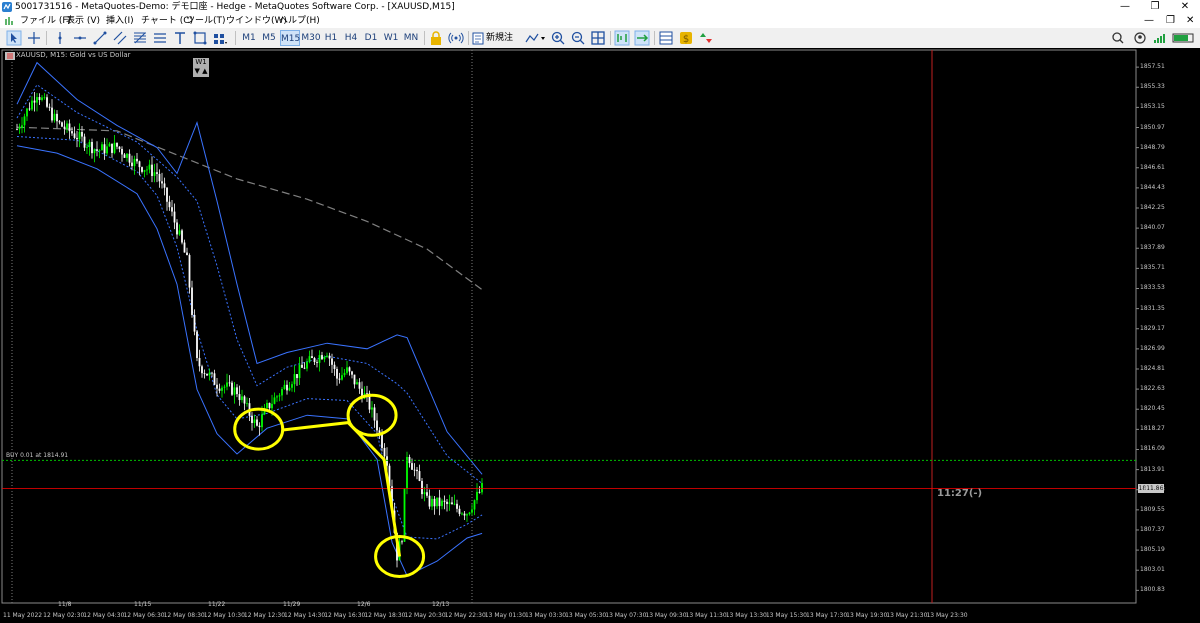  I want to click on menu-window: ウインドウ(W), so click(256, 21).